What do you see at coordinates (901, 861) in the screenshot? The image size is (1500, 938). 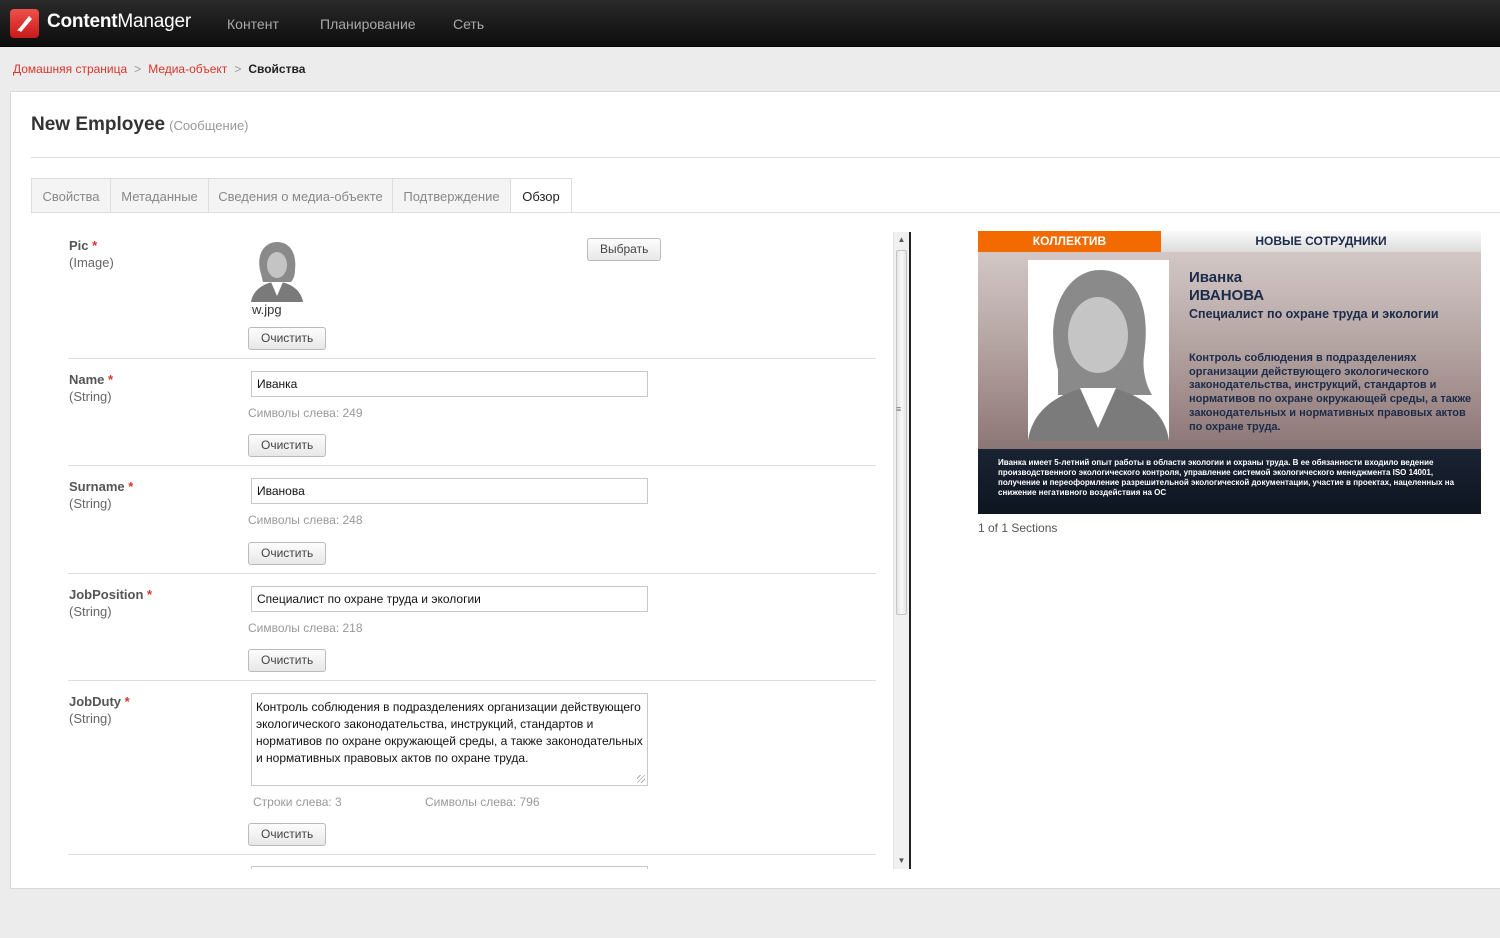 I see `scroll-down-icon: ▼` at bounding box center [901, 861].